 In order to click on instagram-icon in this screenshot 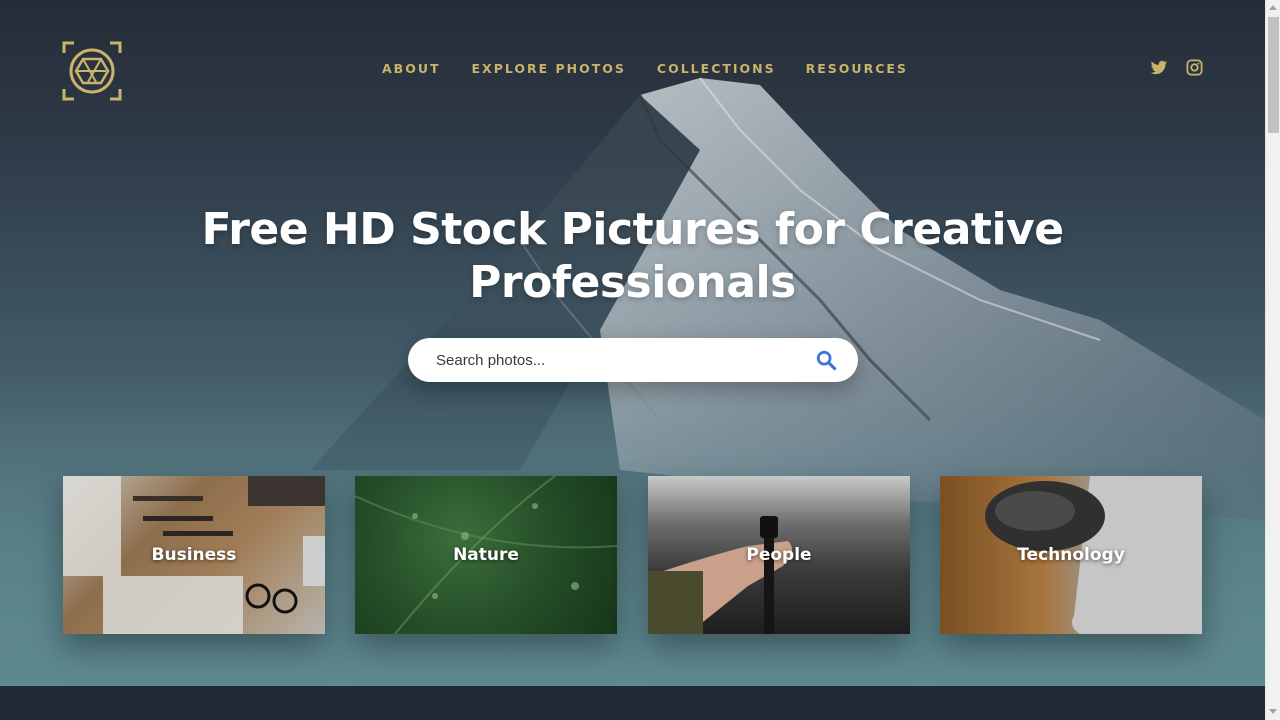, I will do `click(1194, 67)`.